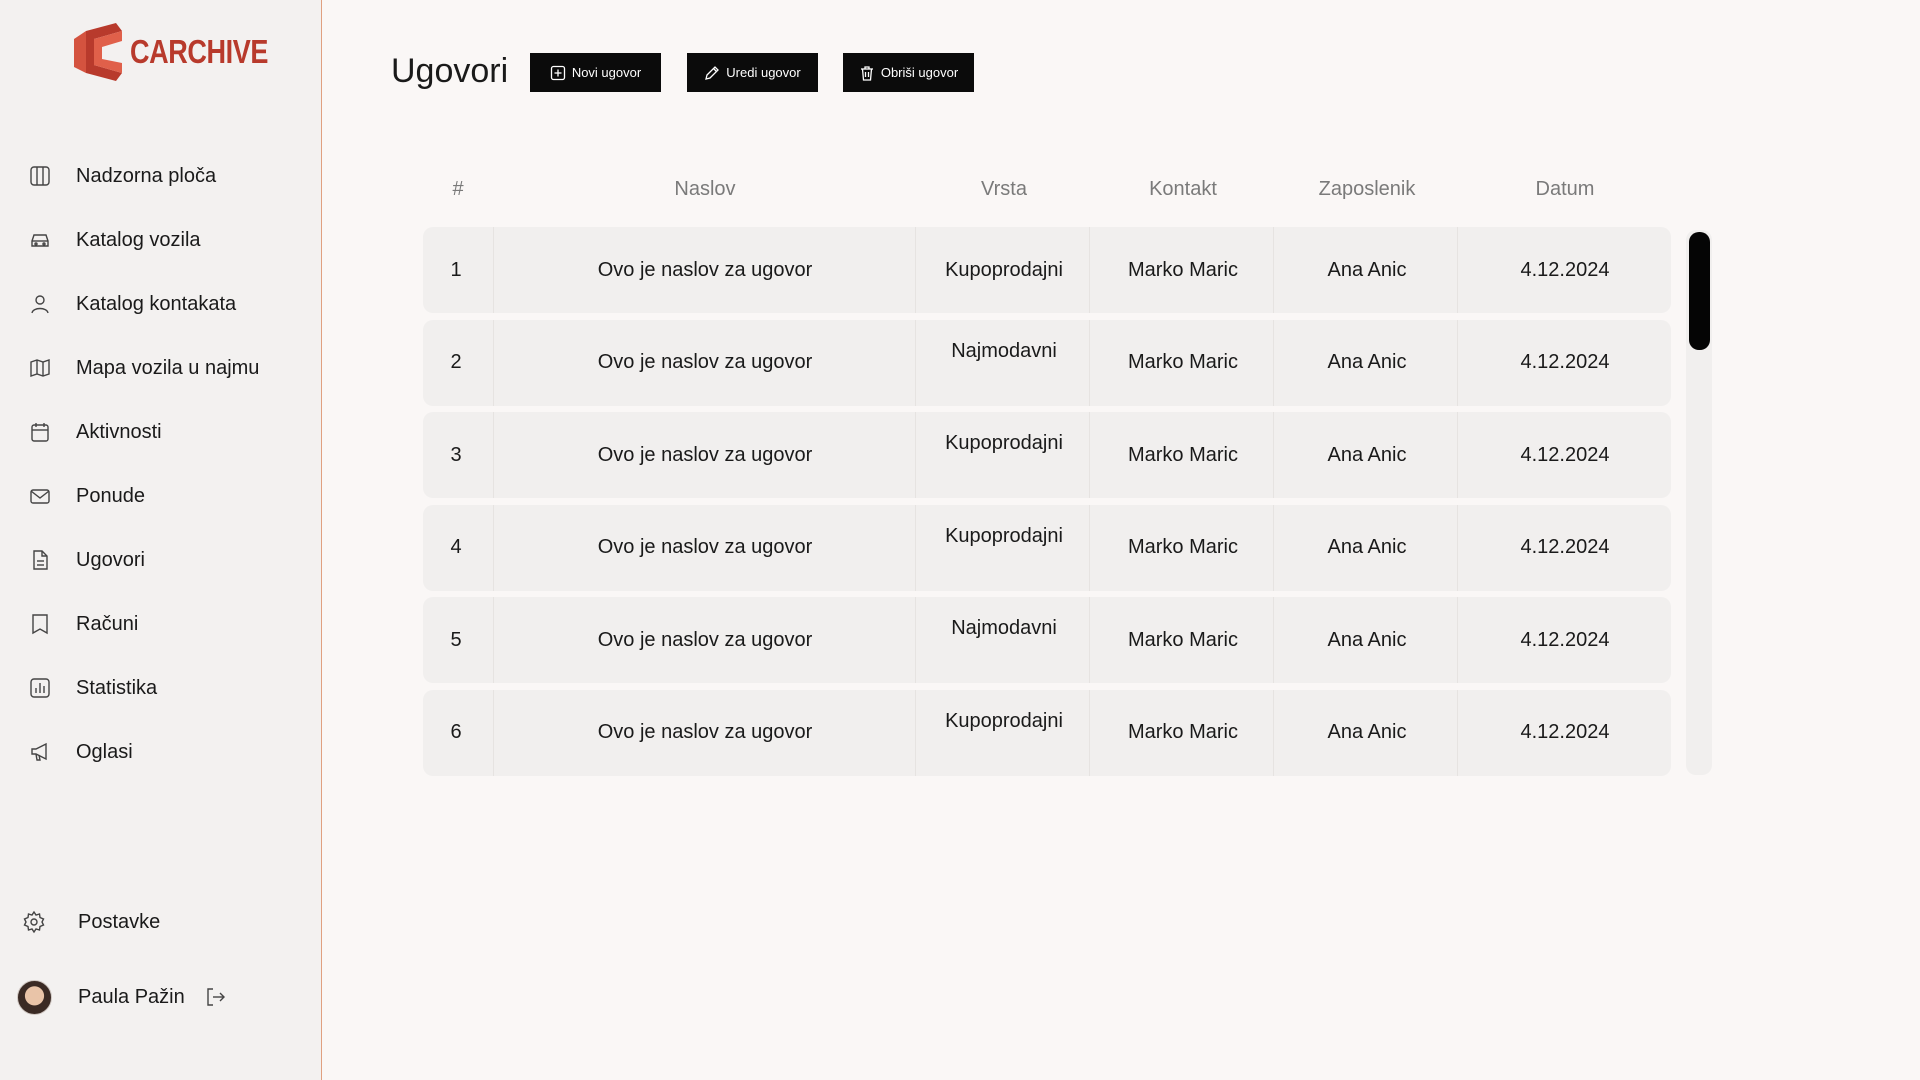 The height and width of the screenshot is (1080, 1920). What do you see at coordinates (40, 624) in the screenshot?
I see `receipt-icon` at bounding box center [40, 624].